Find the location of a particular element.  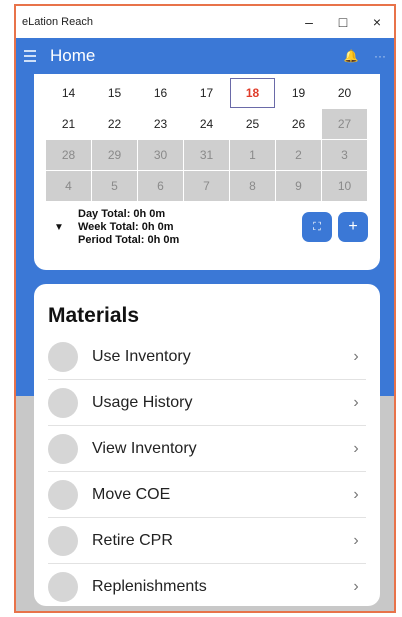

calendar-day: 10 is located at coordinates (344, 186).